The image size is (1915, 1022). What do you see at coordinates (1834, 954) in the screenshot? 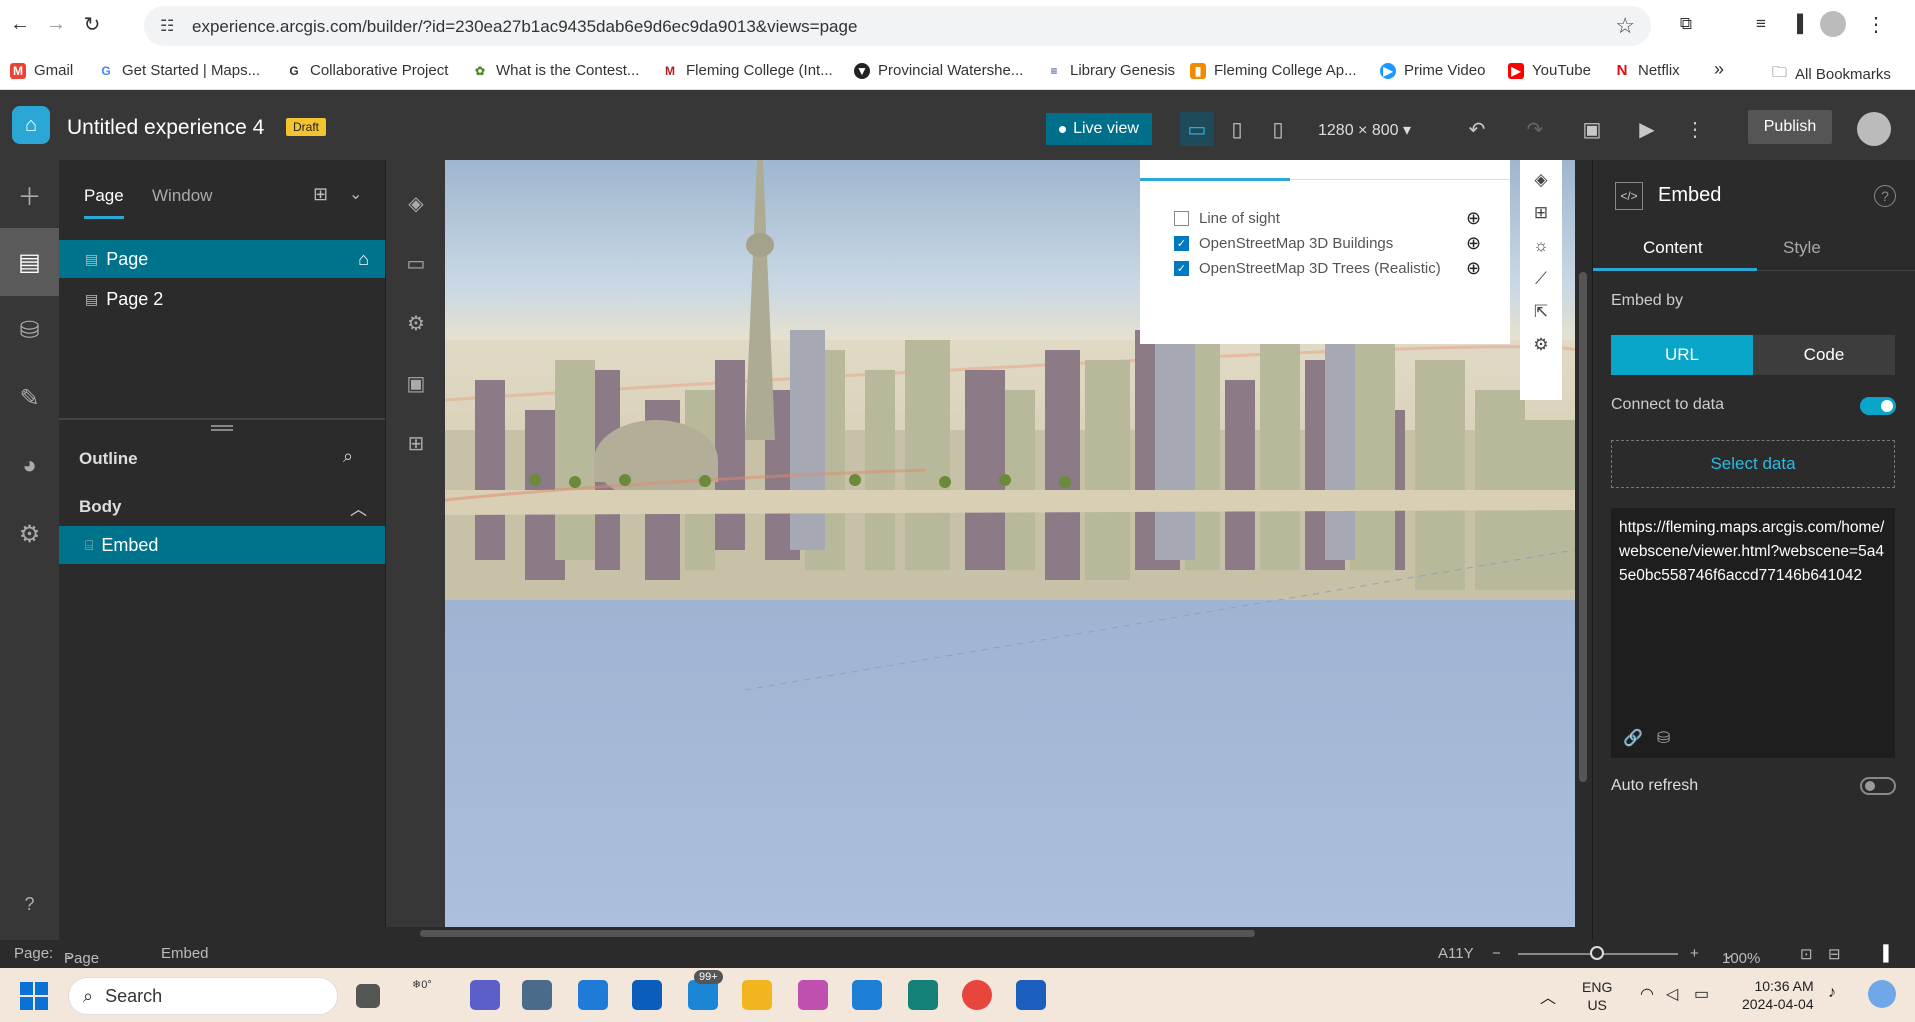
I see `fit-screen-icon: ⊟` at bounding box center [1834, 954].